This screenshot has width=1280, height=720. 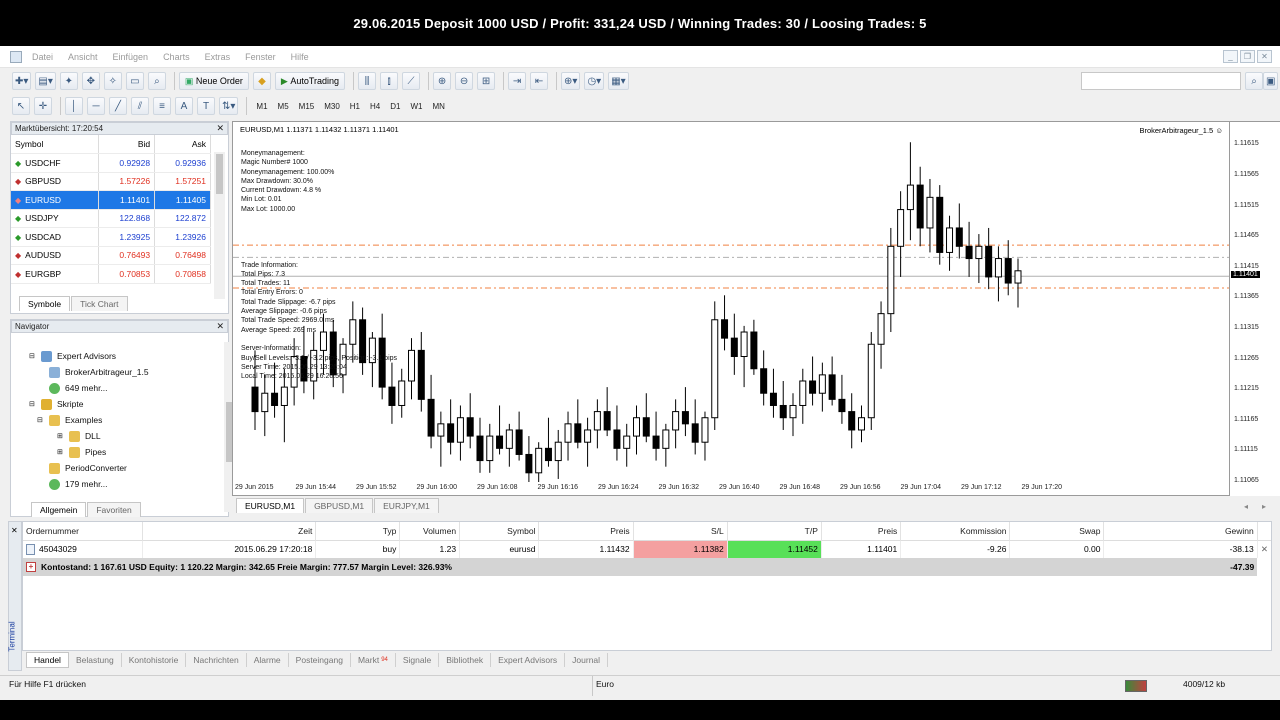 What do you see at coordinates (418, 660) in the screenshot?
I see `terminal-tab-7: Signale` at bounding box center [418, 660].